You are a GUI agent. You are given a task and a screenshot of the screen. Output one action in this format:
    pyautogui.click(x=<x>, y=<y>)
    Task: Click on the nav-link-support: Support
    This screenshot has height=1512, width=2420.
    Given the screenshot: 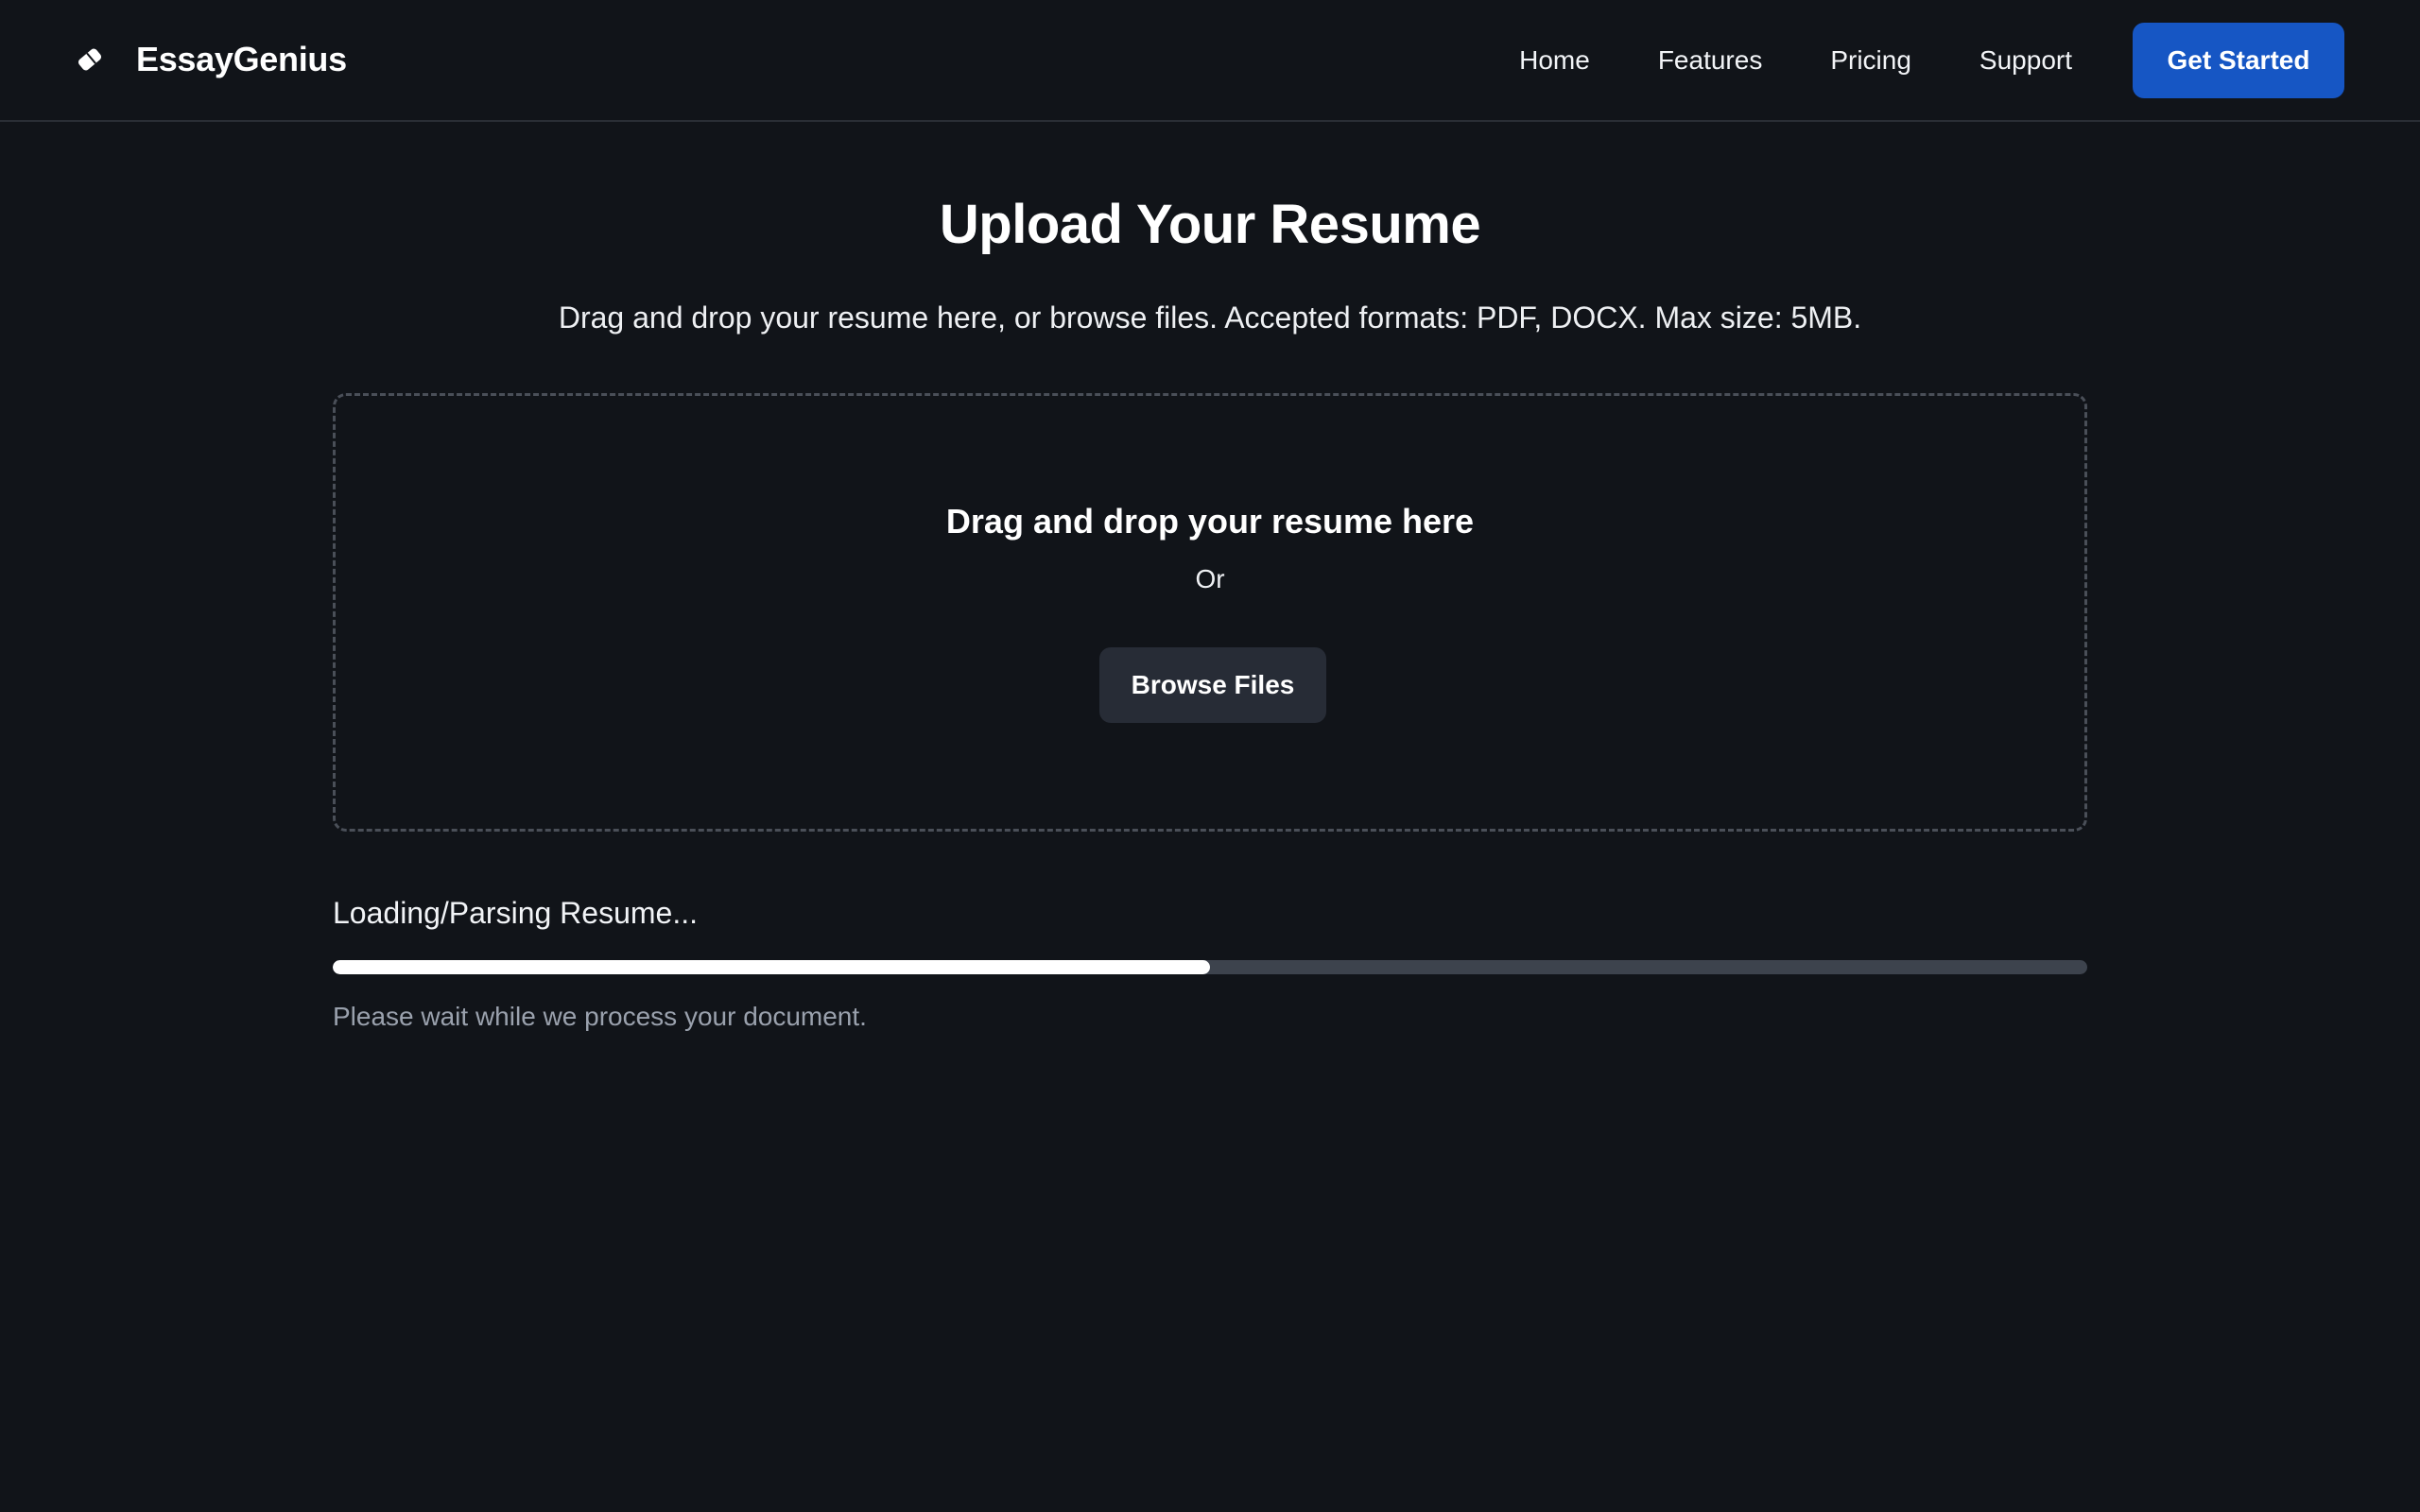 What is the action you would take?
    pyautogui.click(x=2026, y=60)
    